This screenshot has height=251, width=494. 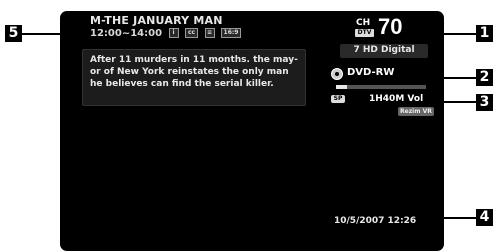 What do you see at coordinates (363, 23) in the screenshot?
I see `channel-label: CH` at bounding box center [363, 23].